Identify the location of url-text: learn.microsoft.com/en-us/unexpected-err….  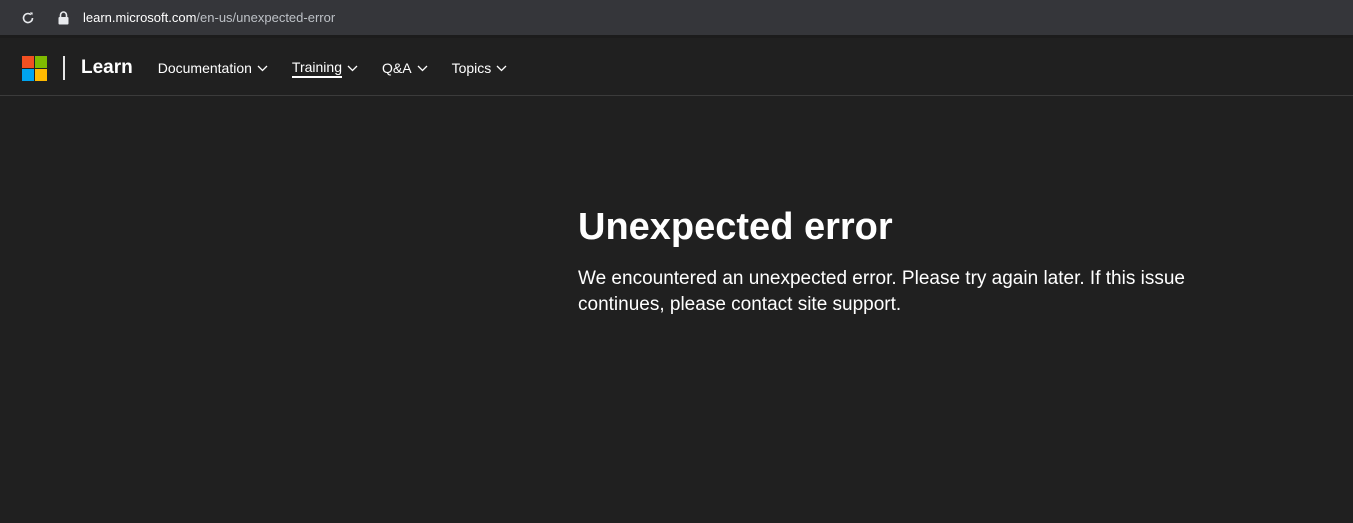
(209, 17).